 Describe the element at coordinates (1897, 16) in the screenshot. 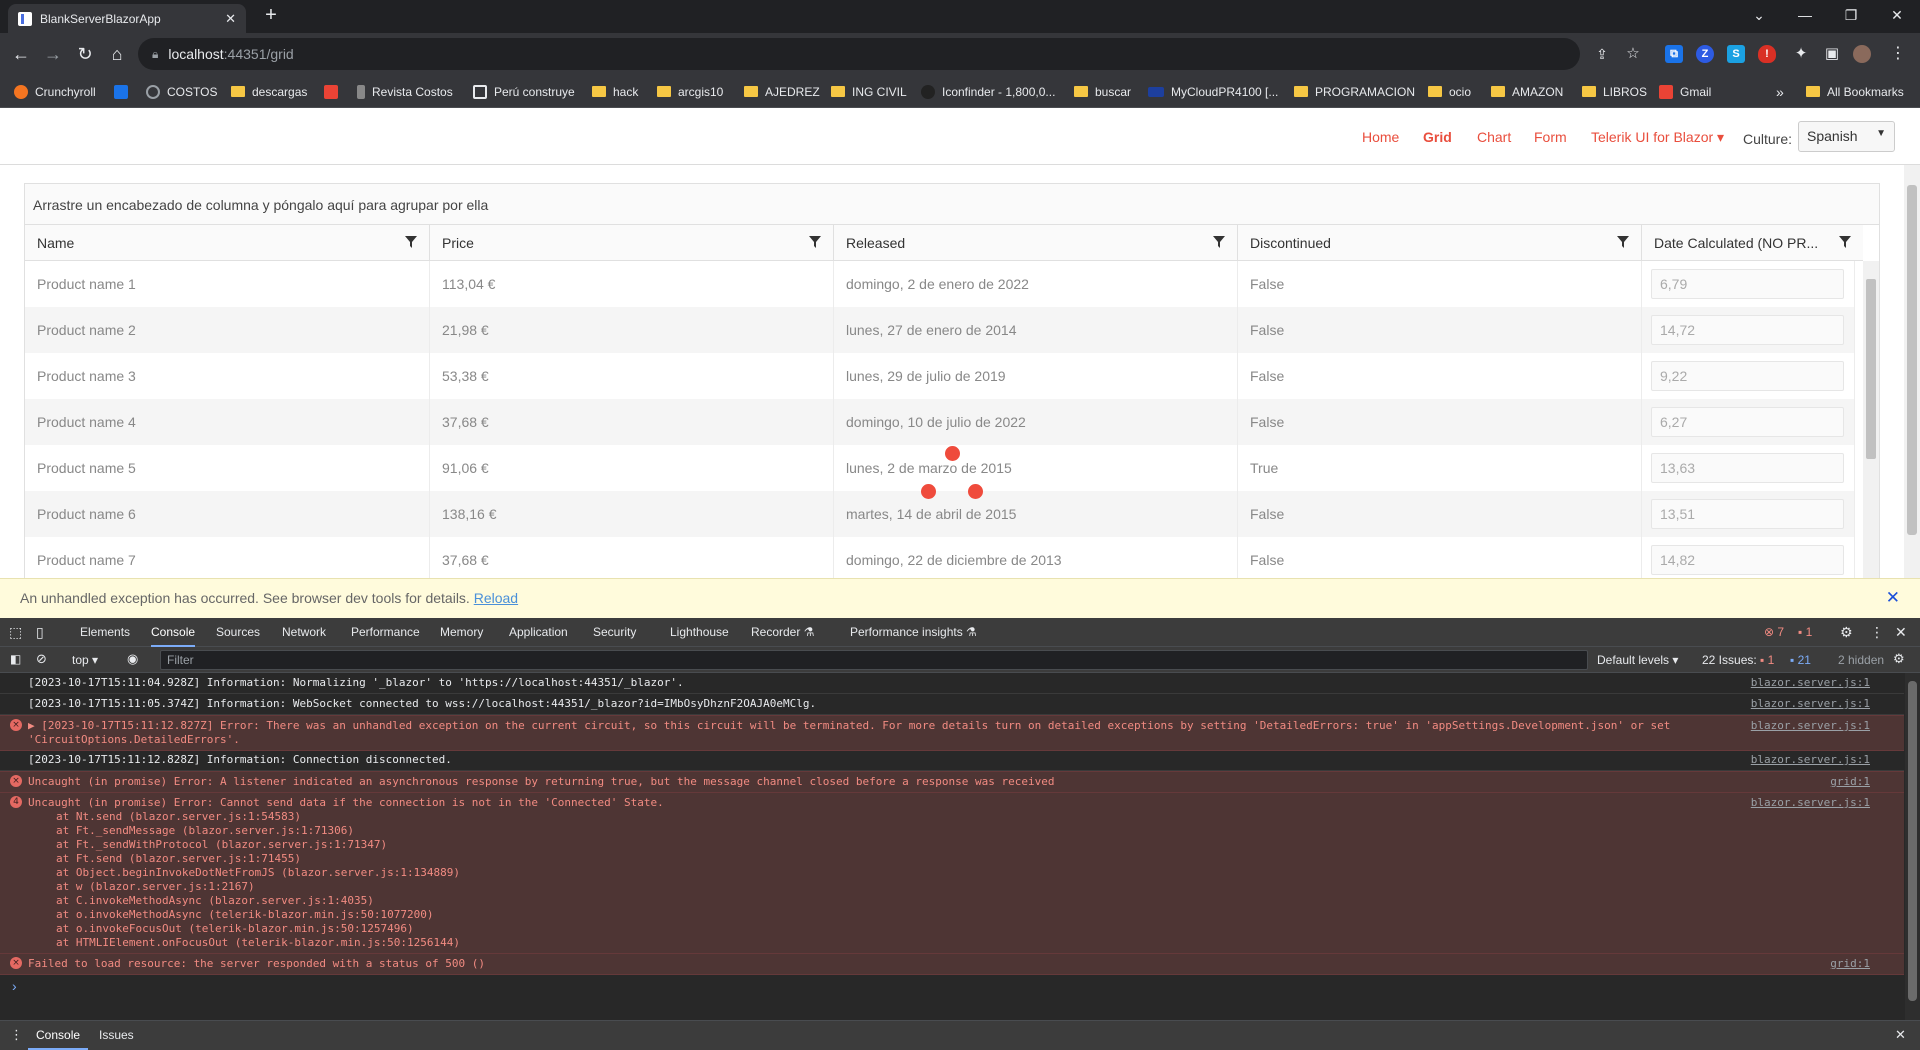

I see `close-window-button: ✕` at that location.